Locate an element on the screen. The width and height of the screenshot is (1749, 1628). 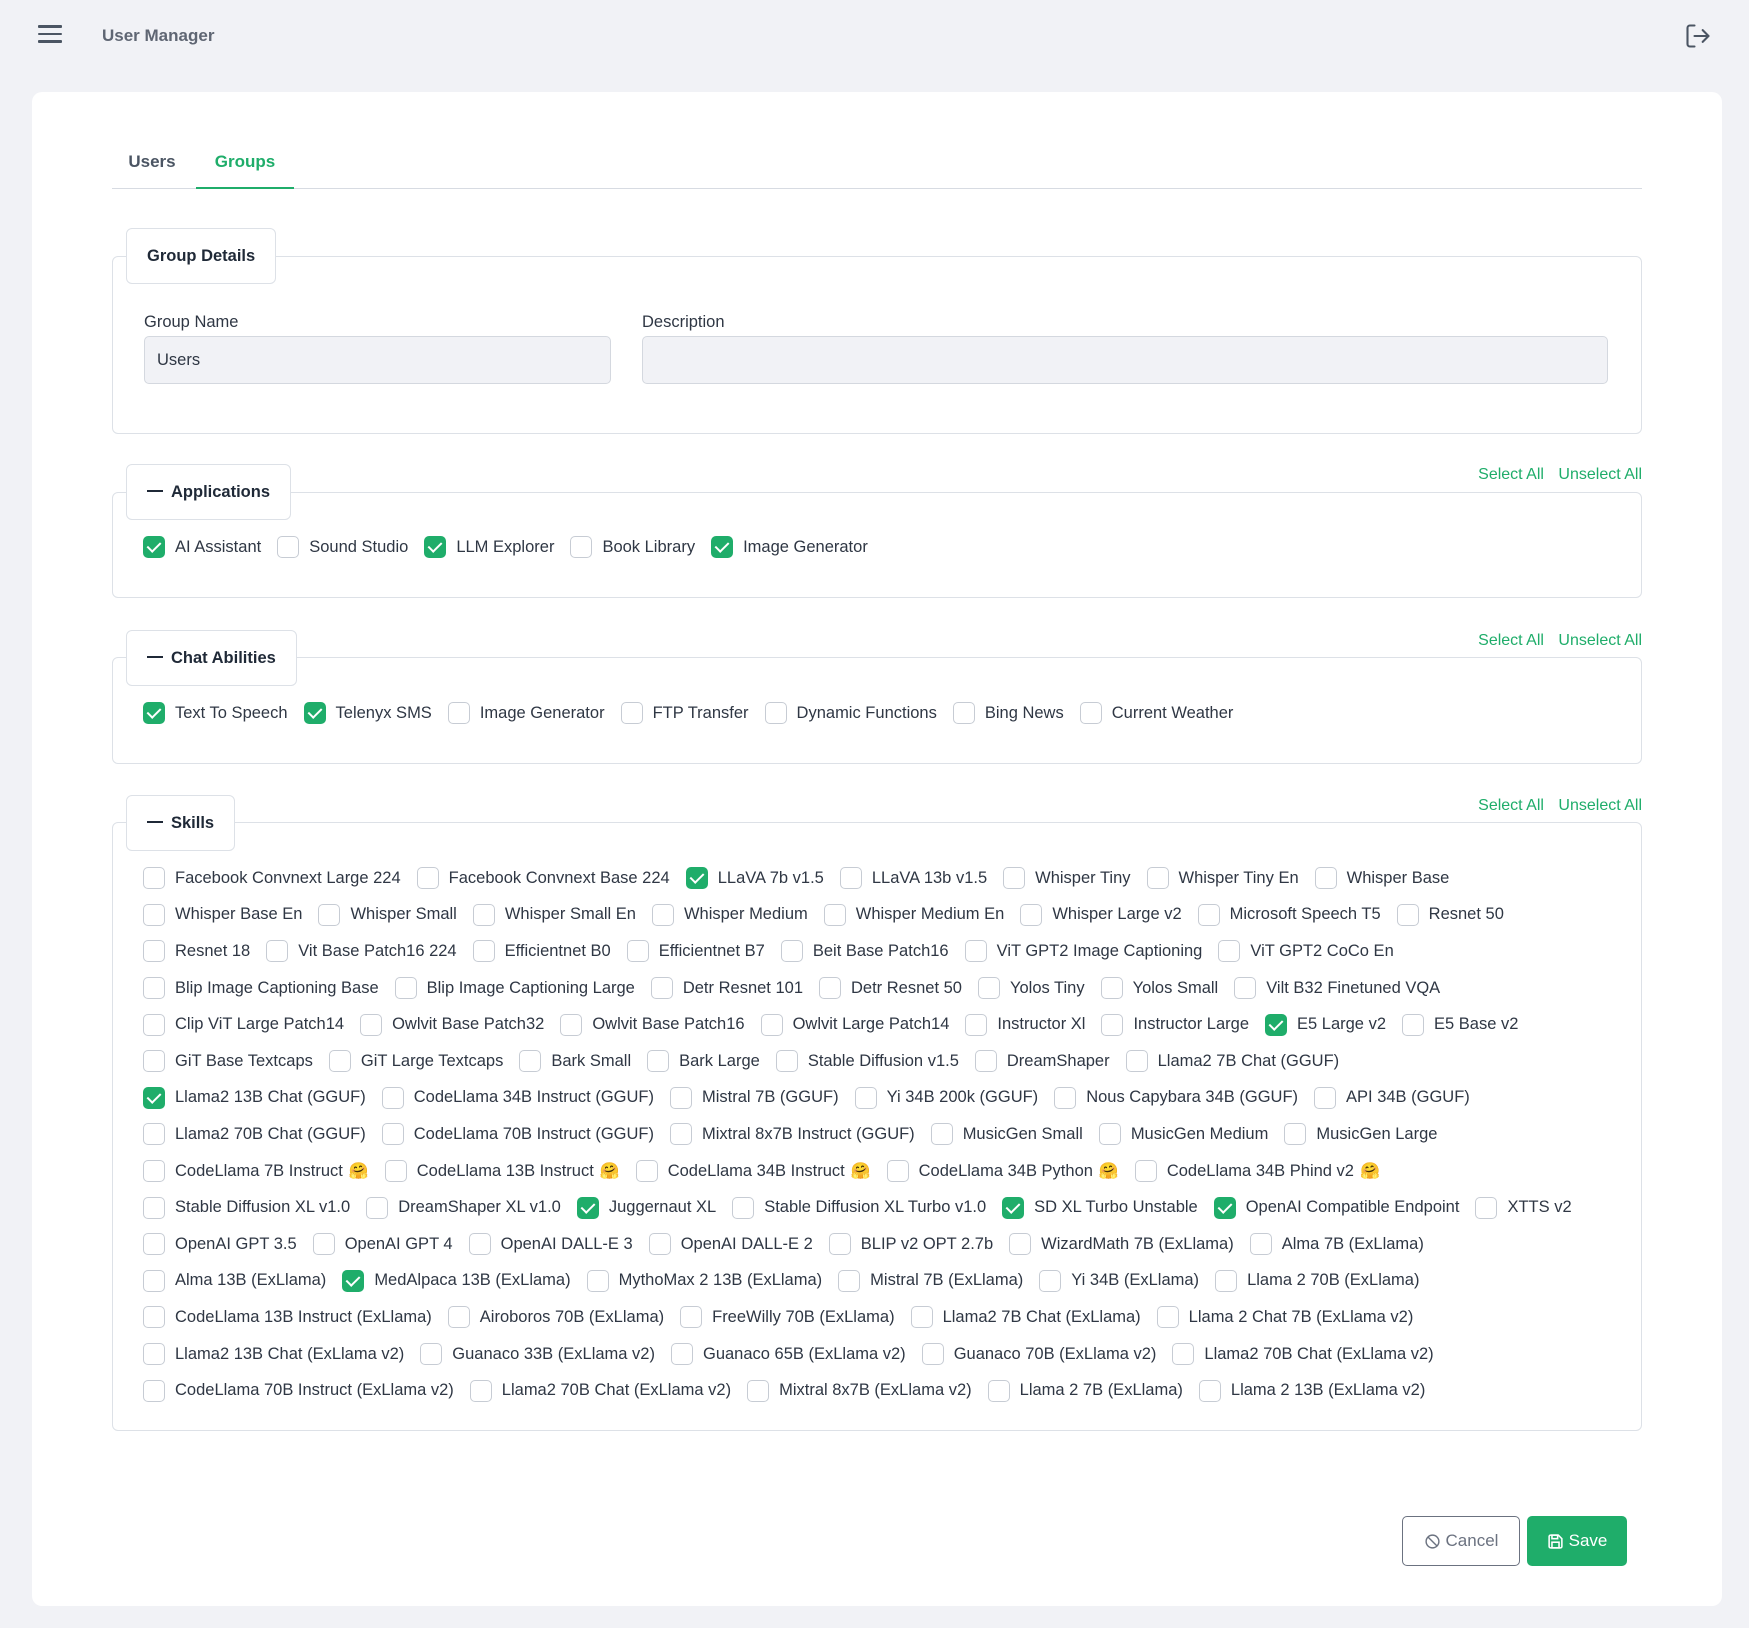
checkbox-item-juggernaut-xl: Juggernaut XL is located at coordinates (646, 1207).